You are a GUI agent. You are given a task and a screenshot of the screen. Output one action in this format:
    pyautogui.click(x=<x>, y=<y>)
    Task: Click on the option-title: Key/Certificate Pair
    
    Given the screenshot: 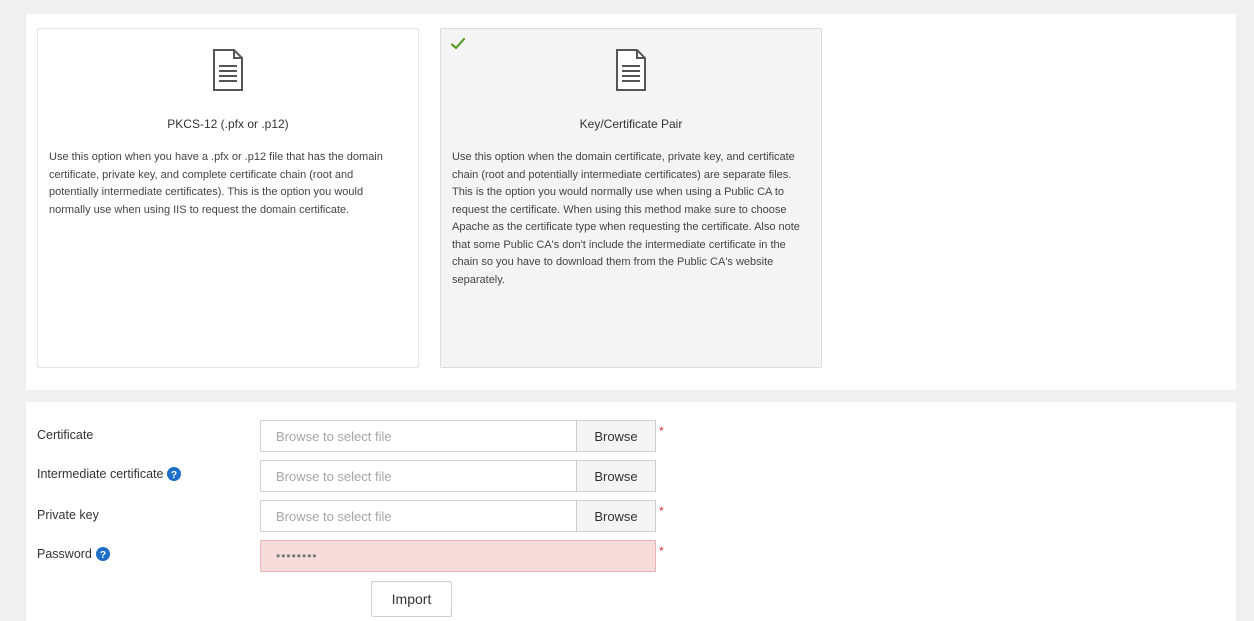 What is the action you would take?
    pyautogui.click(x=631, y=124)
    